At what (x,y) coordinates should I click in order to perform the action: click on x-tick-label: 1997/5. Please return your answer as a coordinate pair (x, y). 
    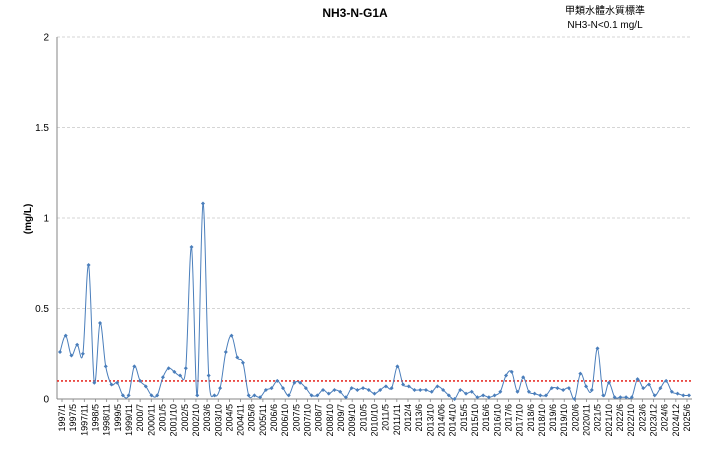
    Looking at the image, I should click on (73, 418).